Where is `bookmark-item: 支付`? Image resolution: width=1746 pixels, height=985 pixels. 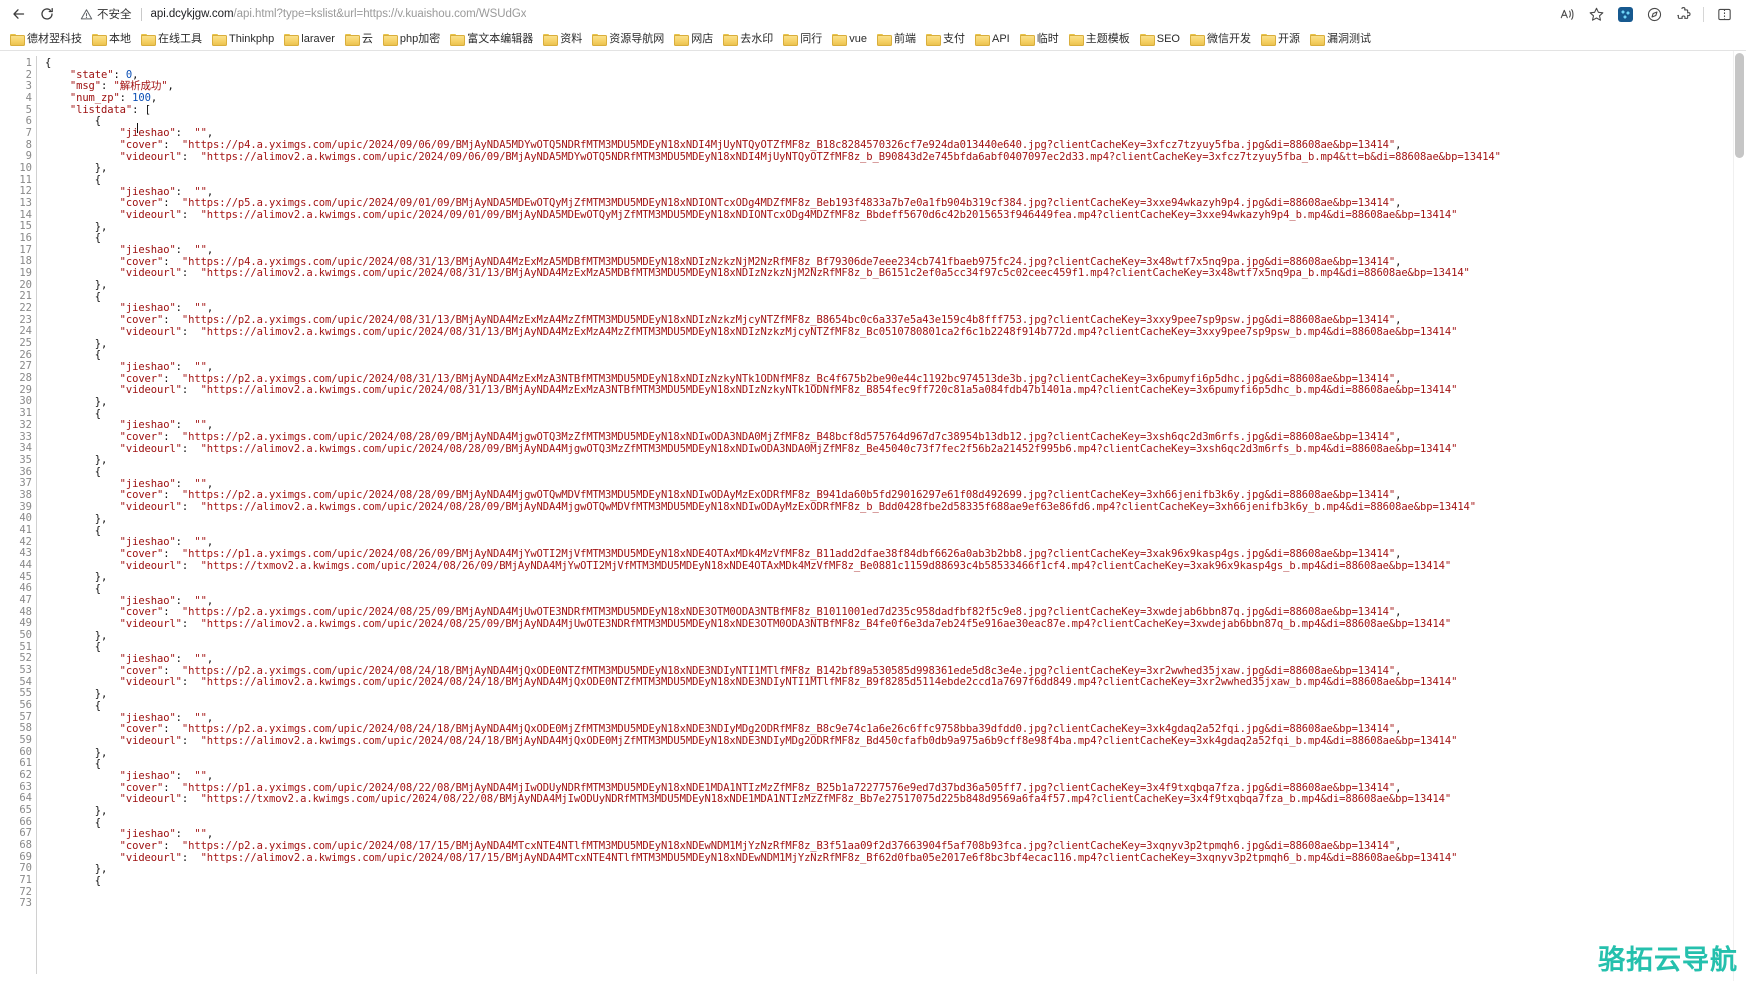 bookmark-item: 支付 is located at coordinates (946, 39).